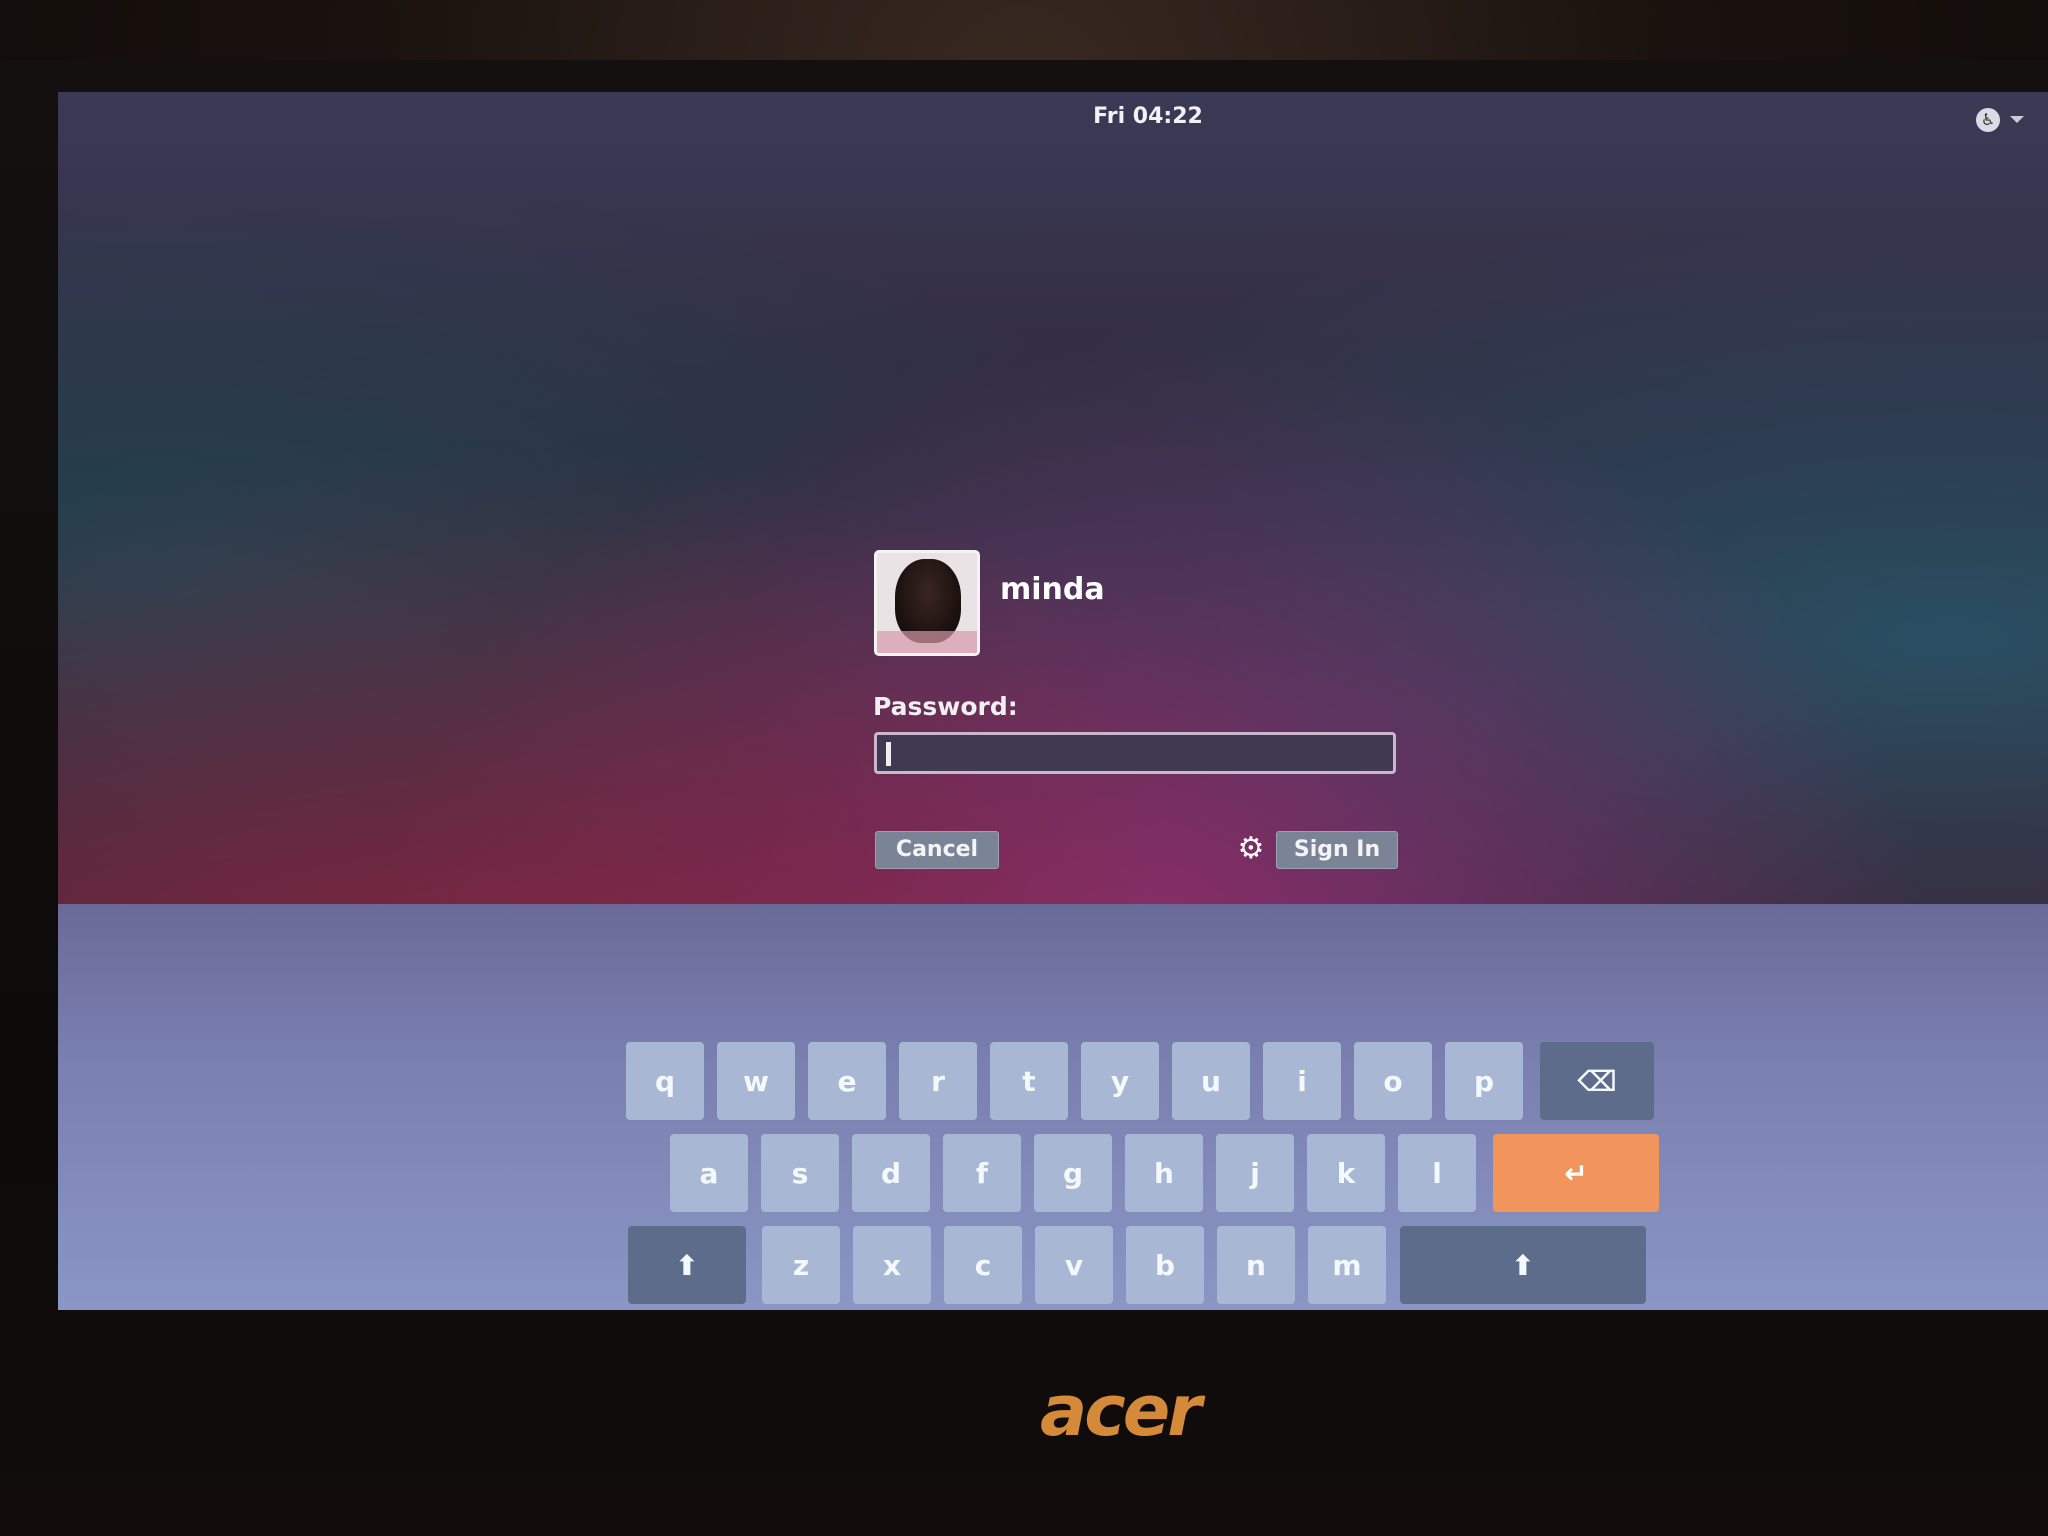 This screenshot has width=2048, height=1536. What do you see at coordinates (1074, 1265) in the screenshot?
I see `key-v: v` at bounding box center [1074, 1265].